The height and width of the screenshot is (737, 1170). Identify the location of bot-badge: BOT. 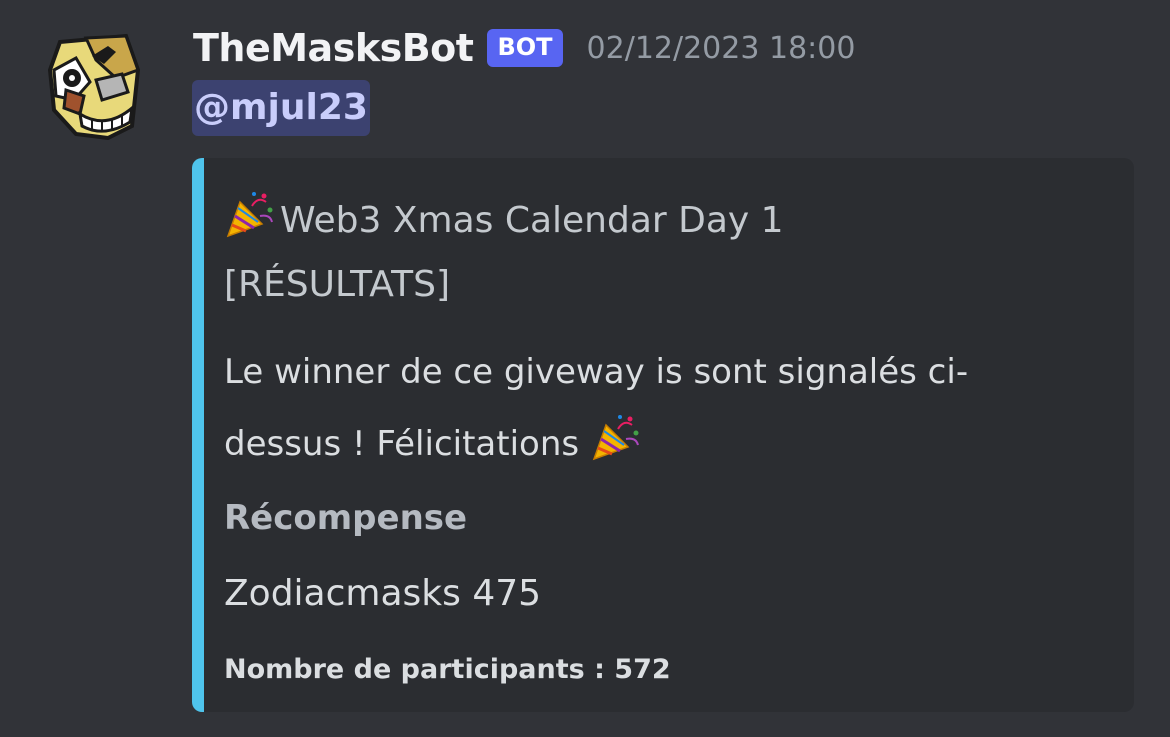
(525, 48).